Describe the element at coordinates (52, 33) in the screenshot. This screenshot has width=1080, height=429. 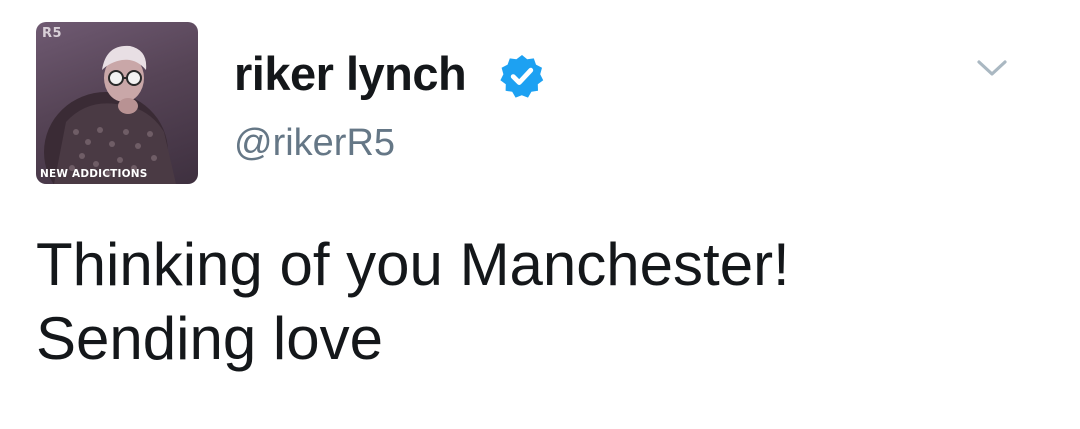
I see `avatar-tag: R5` at that location.